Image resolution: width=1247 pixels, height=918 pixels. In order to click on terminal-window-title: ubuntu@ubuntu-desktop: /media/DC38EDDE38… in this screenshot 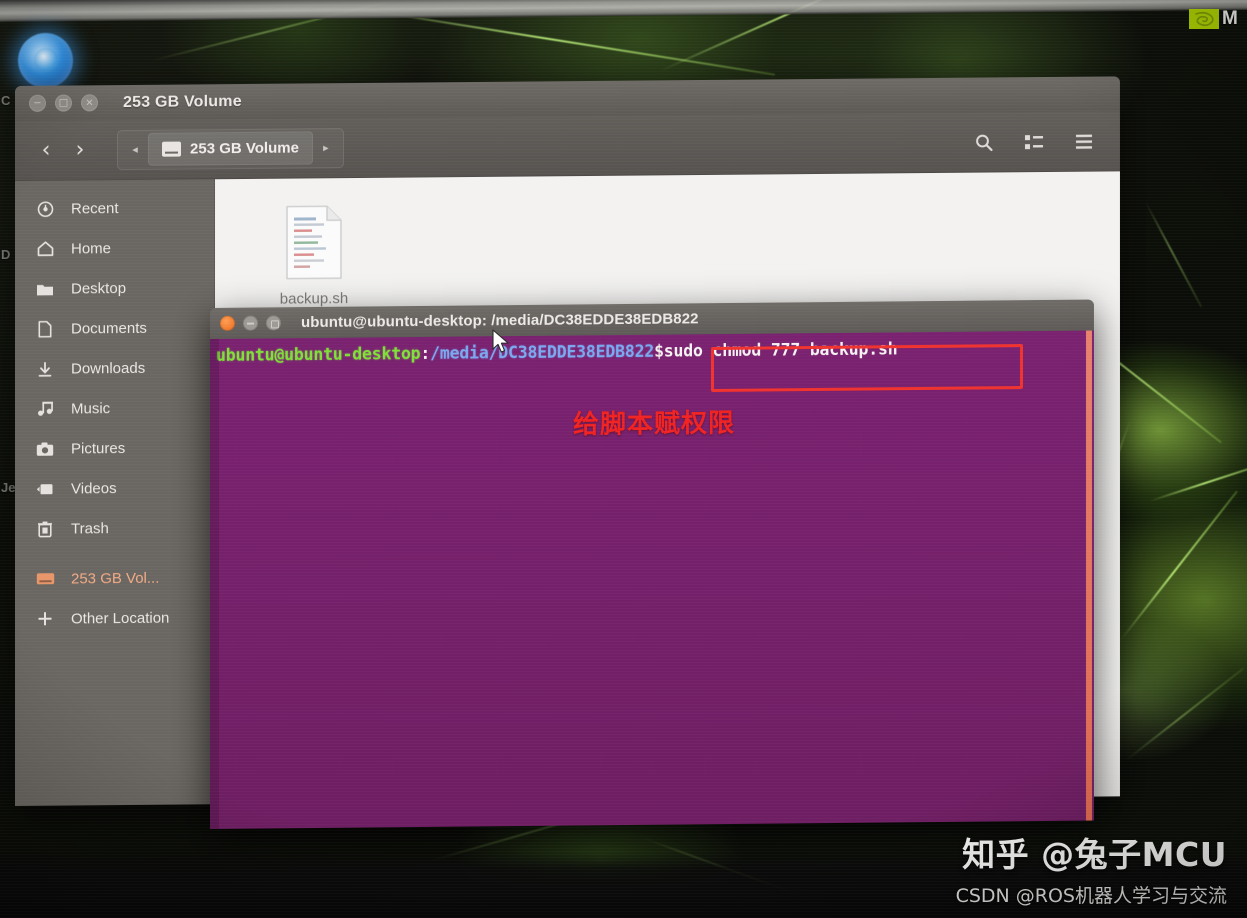, I will do `click(500, 321)`.